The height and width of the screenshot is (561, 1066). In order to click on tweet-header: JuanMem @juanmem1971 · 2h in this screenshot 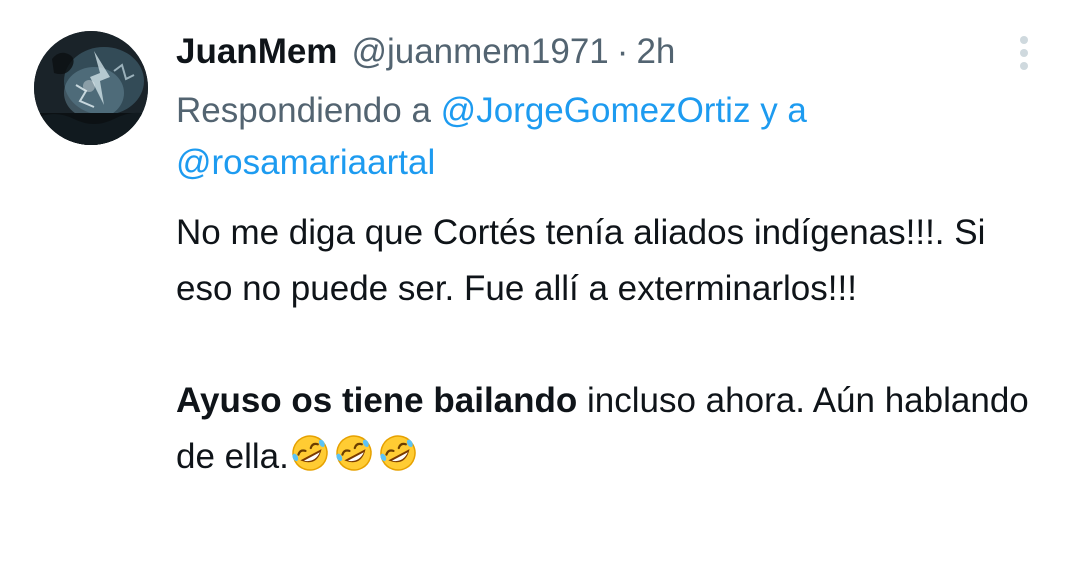, I will do `click(425, 52)`.